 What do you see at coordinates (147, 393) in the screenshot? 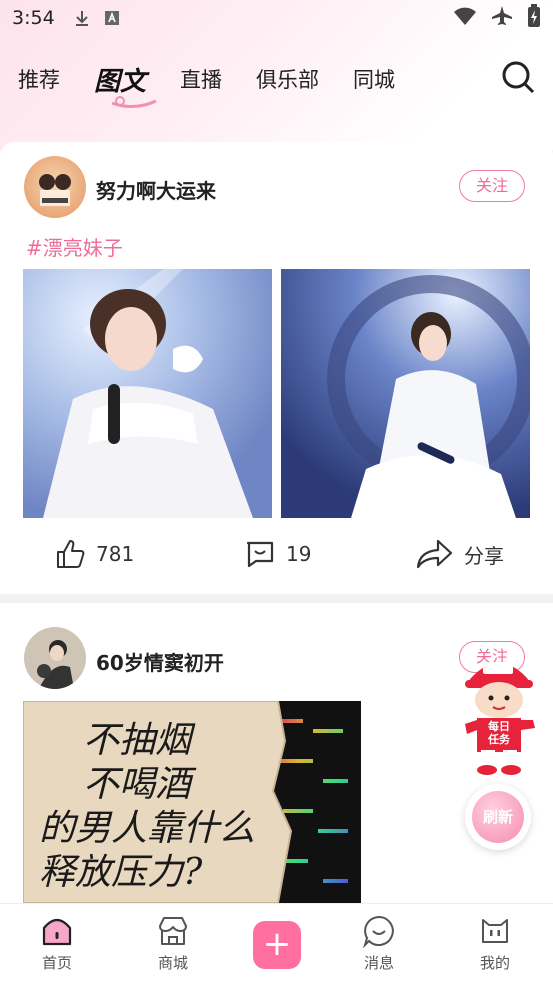
I see `post-image-left` at bounding box center [147, 393].